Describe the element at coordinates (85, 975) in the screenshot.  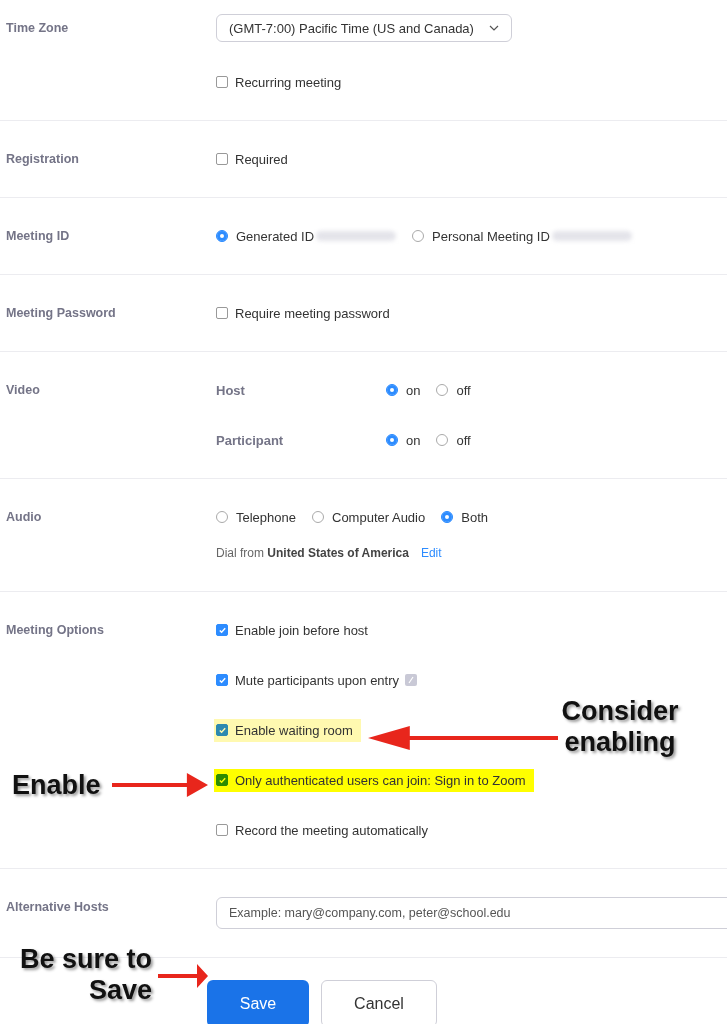
I see `callout-text: Be sure to Save` at that location.